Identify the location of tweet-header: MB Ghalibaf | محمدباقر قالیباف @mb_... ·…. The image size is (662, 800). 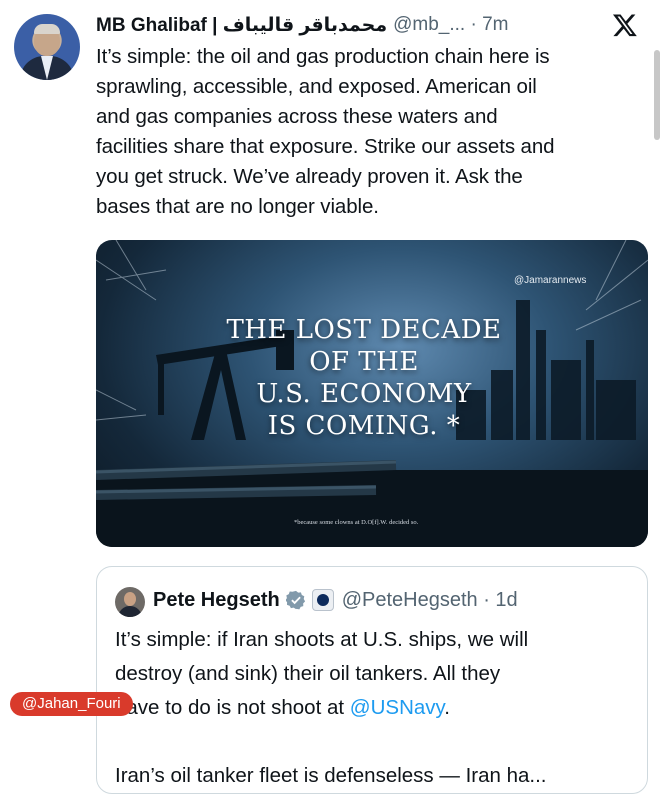
(372, 25).